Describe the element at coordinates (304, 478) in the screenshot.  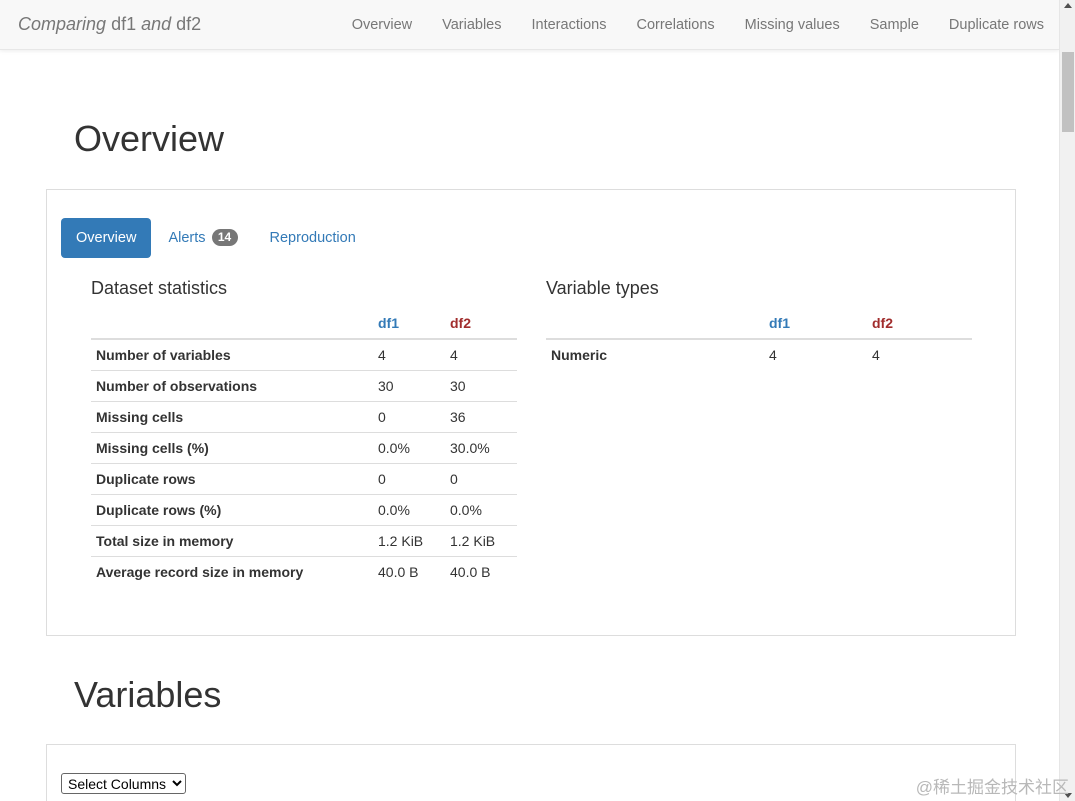
I see `dataset-statistics-row: Duplicate rows 0 0` at that location.